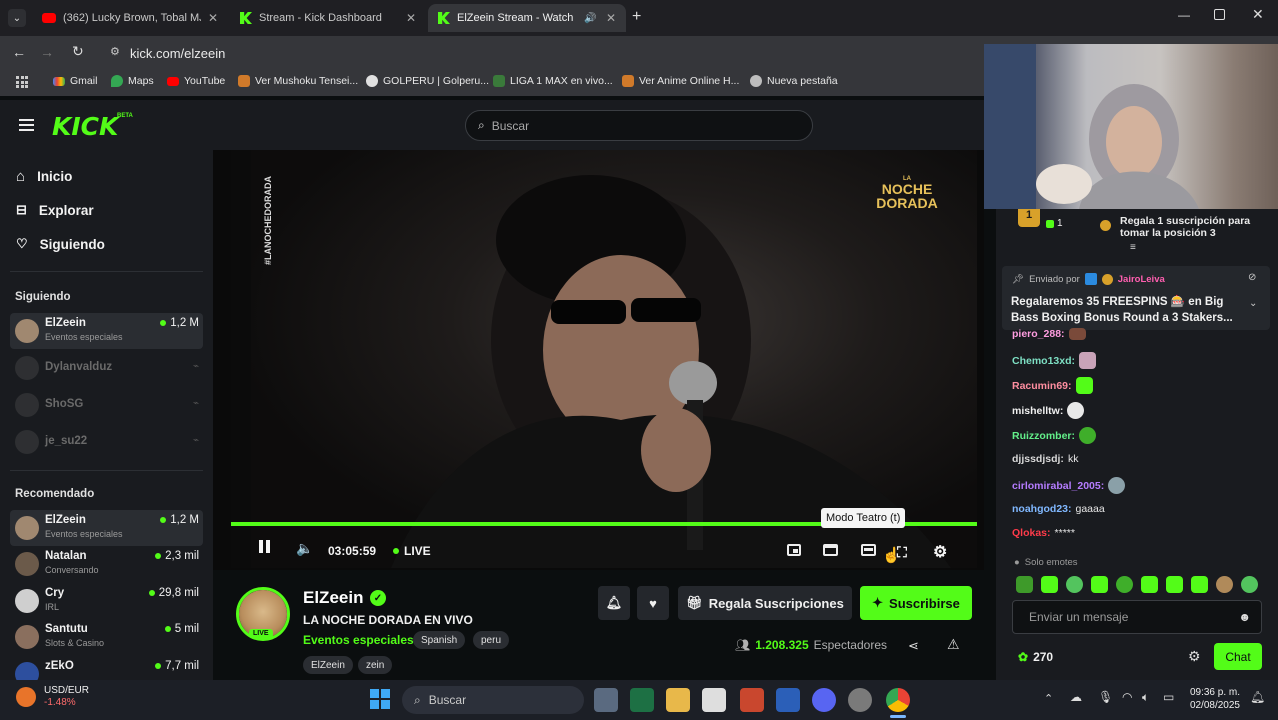 The height and width of the screenshot is (720, 1278). I want to click on task-view-icon, so click(606, 700).